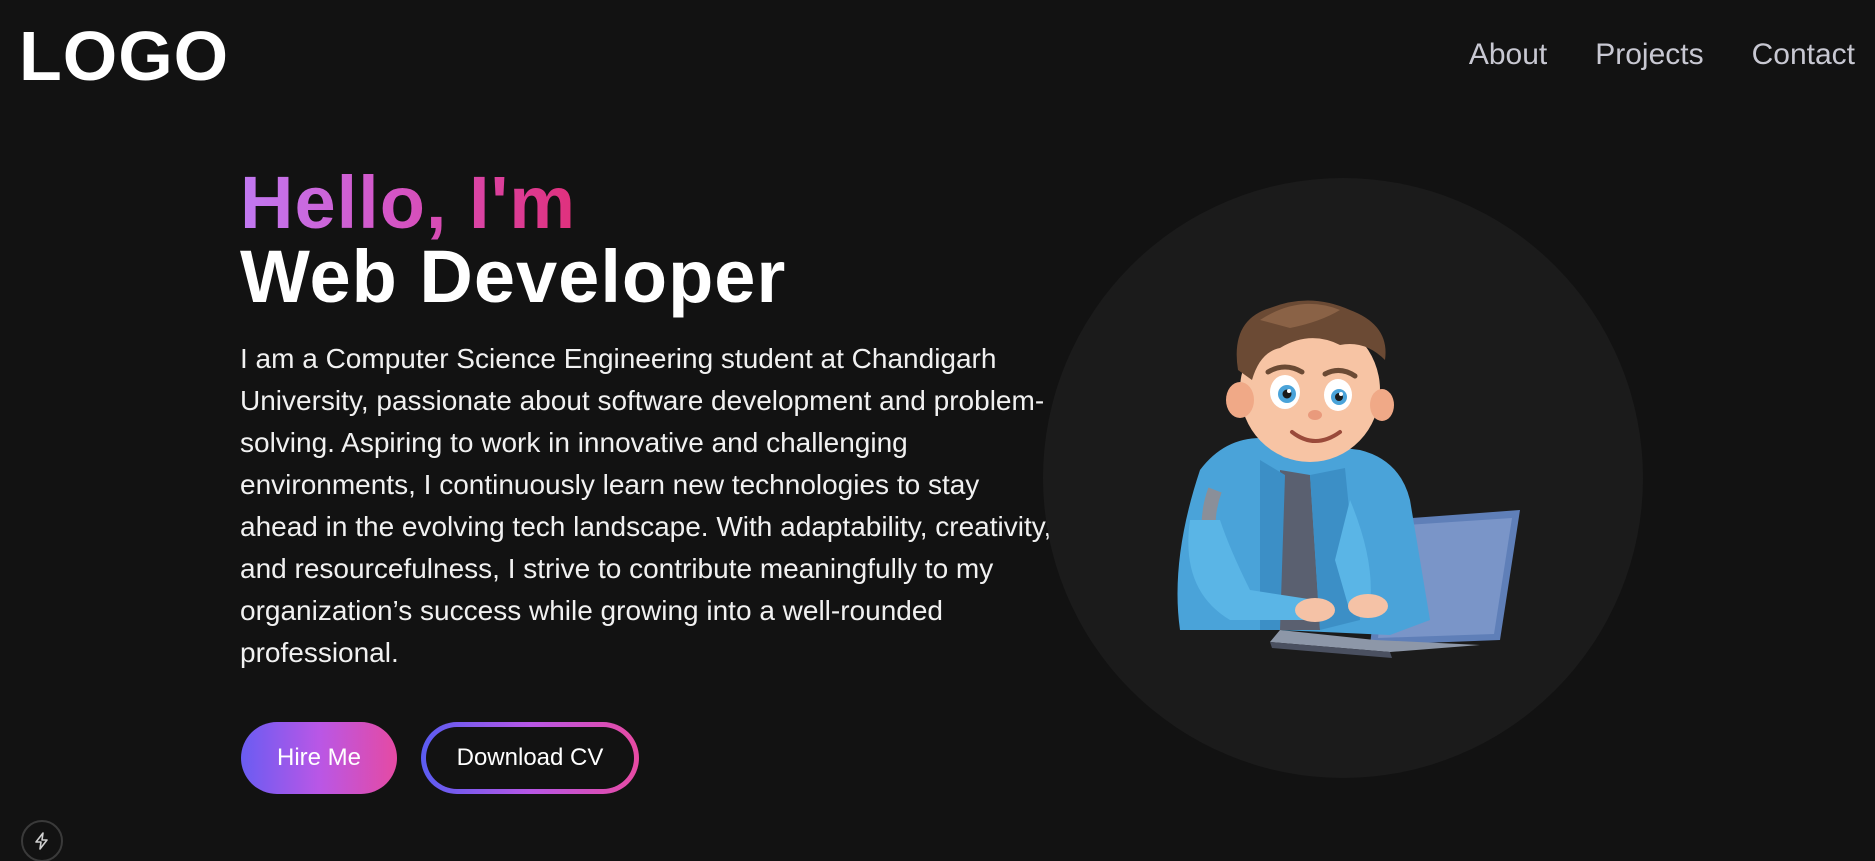 Image resolution: width=1875 pixels, height=861 pixels. Describe the element at coordinates (408, 202) in the screenshot. I see `hero-greeting: Hello, I'm` at that location.